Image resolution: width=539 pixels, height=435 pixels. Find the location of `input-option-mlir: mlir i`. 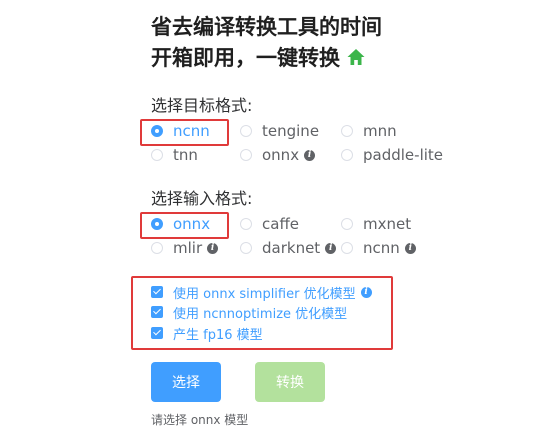

input-option-mlir: mlir i is located at coordinates (185, 248).